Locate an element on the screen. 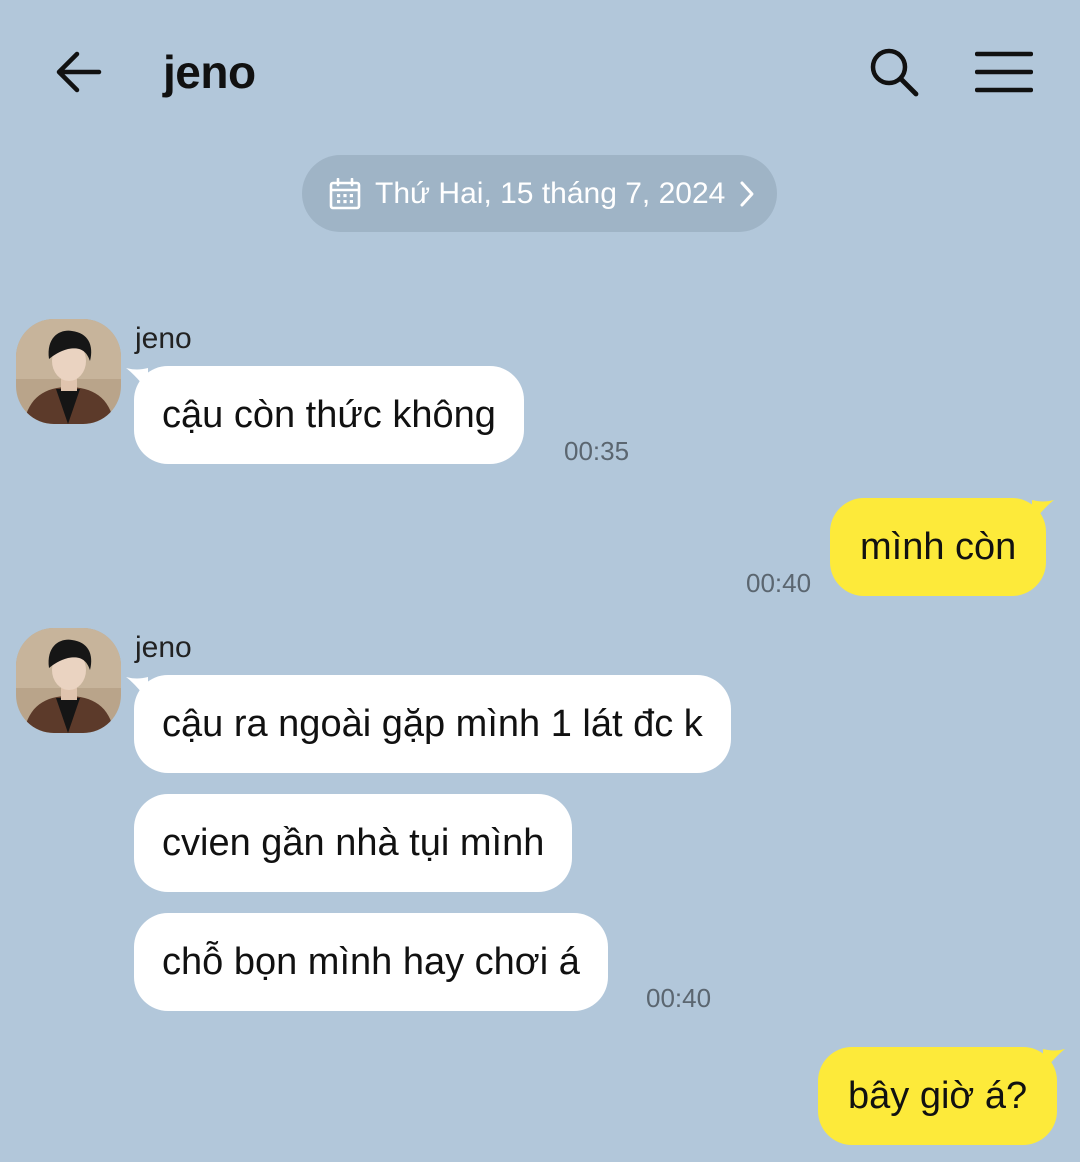  date-divider-text: Thứ Hai, 15 tháng 7, 2024 is located at coordinates (550, 193).